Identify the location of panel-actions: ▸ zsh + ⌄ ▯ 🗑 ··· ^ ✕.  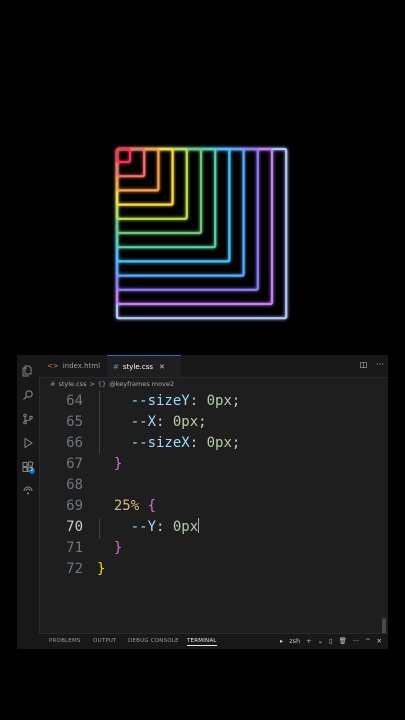
(331, 641).